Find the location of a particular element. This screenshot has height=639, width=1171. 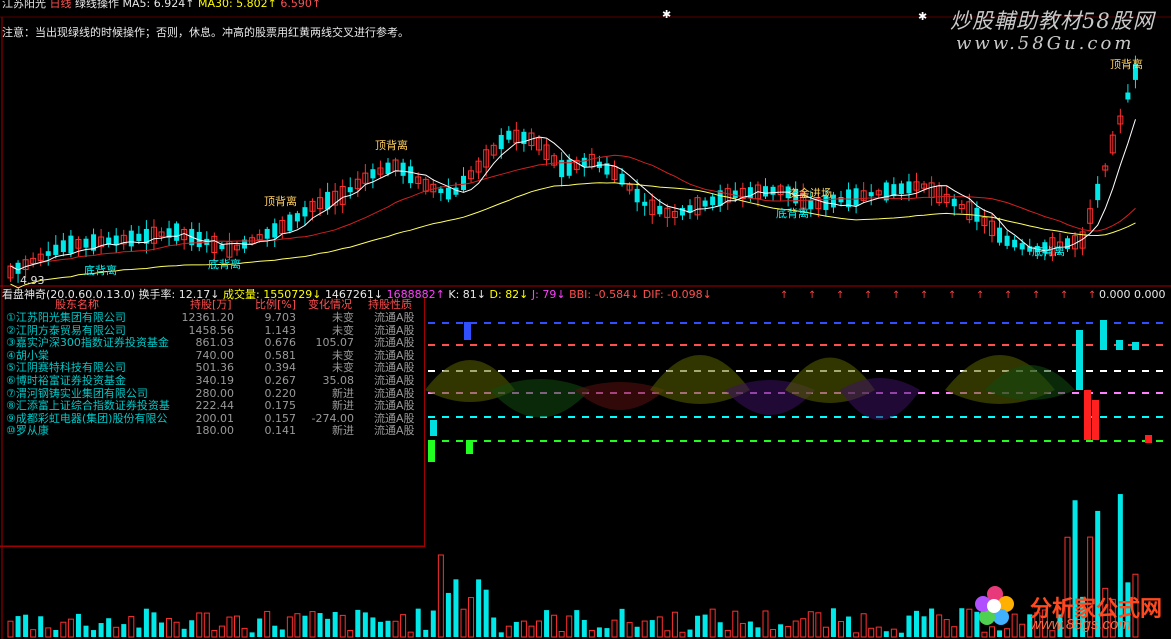

table-row: ①江苏阳光集团有限公司 12361.20 9.703 未变 流通A股 is located at coordinates (212, 317).